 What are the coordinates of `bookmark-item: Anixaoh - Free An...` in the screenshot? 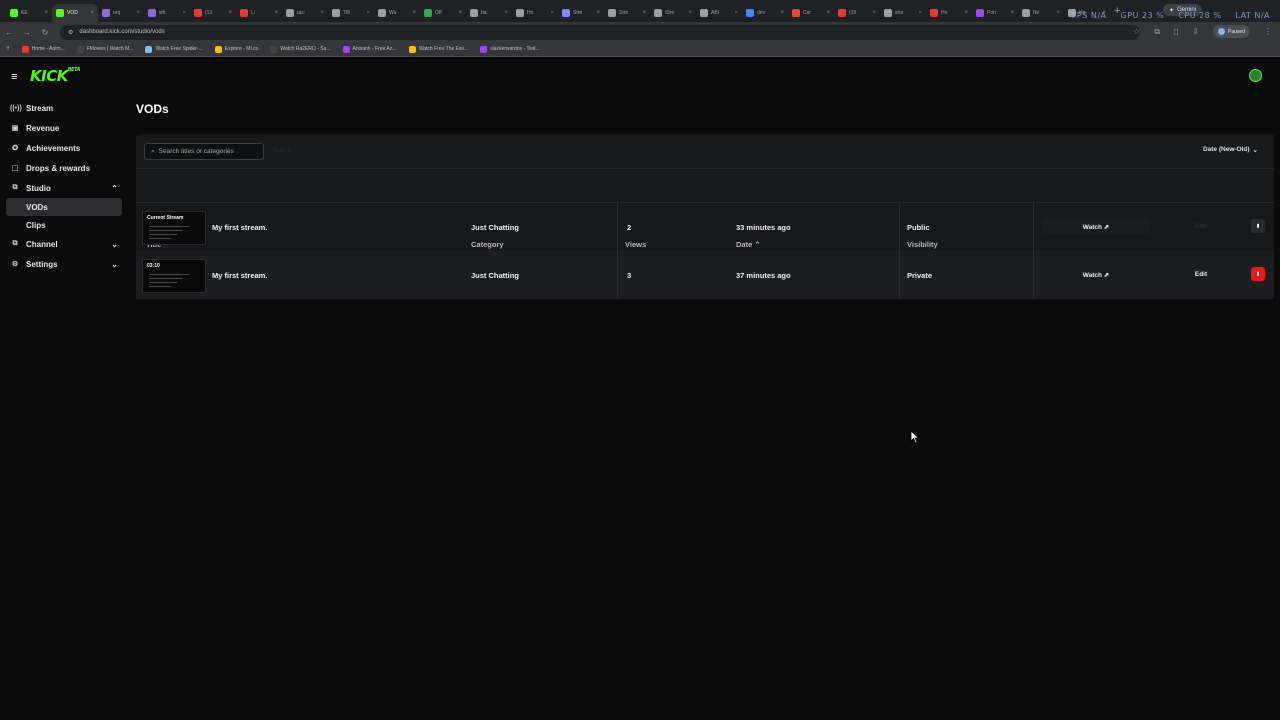 It's located at (369, 49).